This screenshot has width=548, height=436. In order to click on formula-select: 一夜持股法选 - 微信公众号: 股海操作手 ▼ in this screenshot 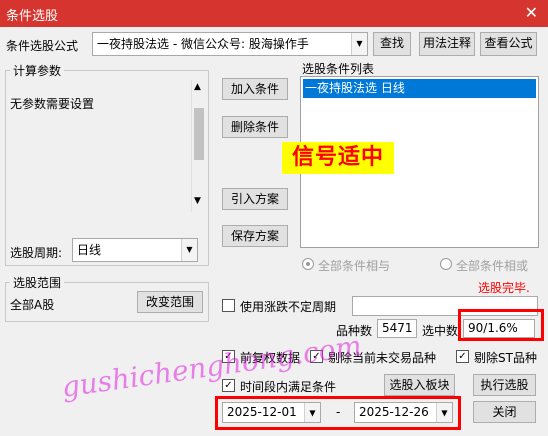, I will do `click(230, 44)`.